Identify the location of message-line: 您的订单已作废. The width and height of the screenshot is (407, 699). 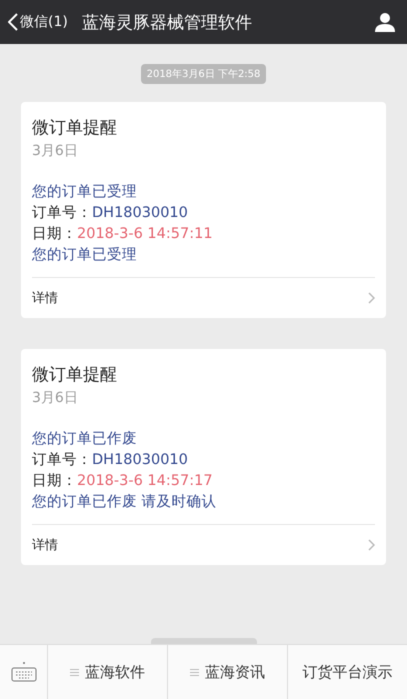
(85, 439).